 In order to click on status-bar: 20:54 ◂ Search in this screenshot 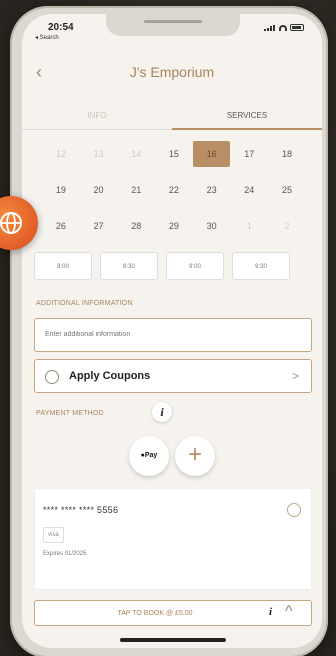, I will do `click(172, 29)`.